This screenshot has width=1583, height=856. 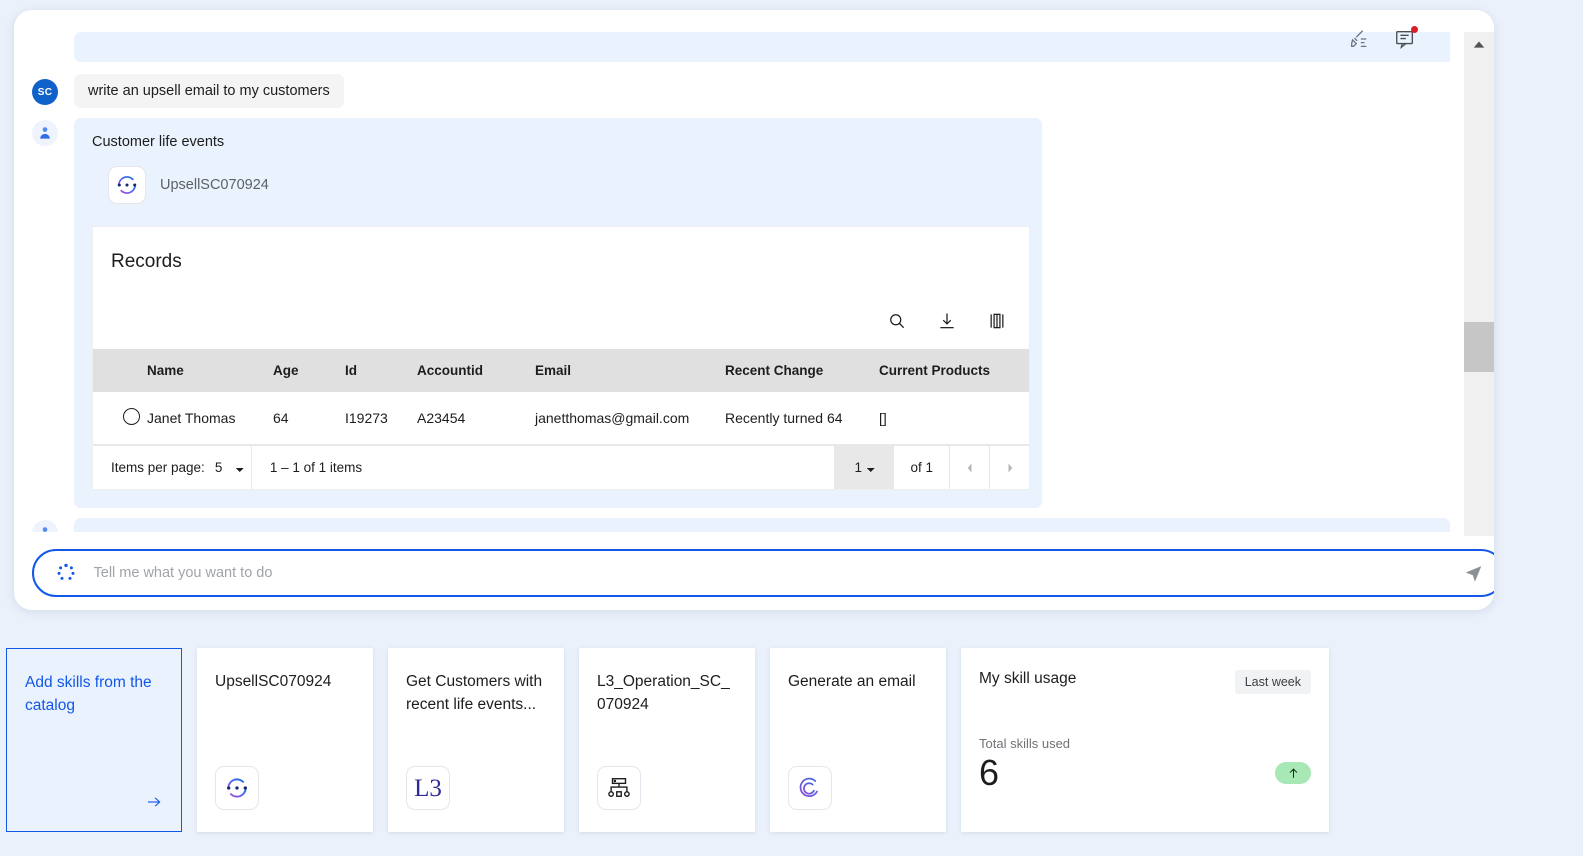 What do you see at coordinates (158, 467) in the screenshot?
I see `items-per-page-label: Items per page:` at bounding box center [158, 467].